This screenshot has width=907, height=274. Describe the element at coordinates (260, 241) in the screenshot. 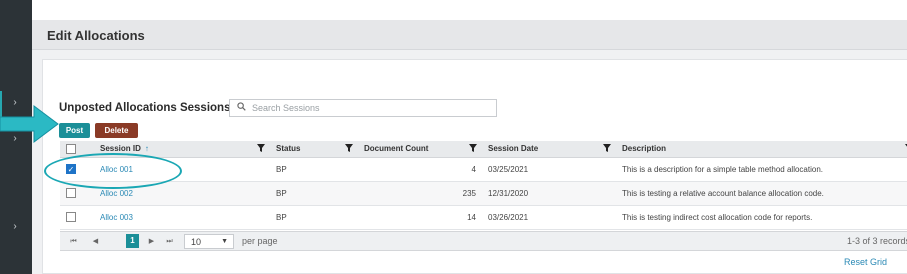

I see `per-page-label: per page` at that location.